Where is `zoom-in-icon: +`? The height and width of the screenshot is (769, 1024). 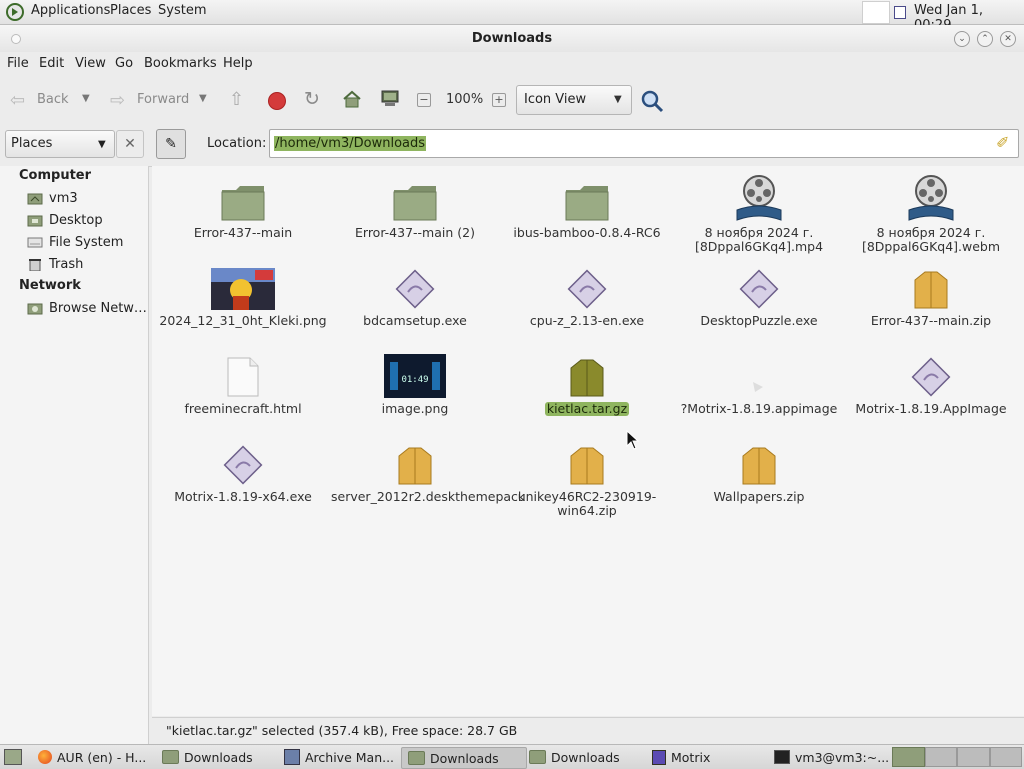
zoom-in-icon: + is located at coordinates (499, 100).